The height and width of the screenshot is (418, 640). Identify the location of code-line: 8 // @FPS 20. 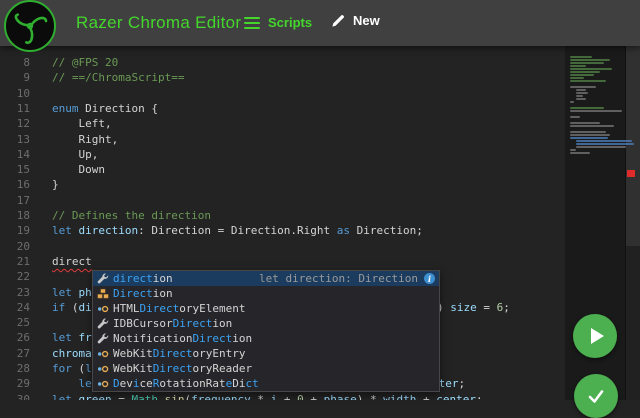
(282, 63).